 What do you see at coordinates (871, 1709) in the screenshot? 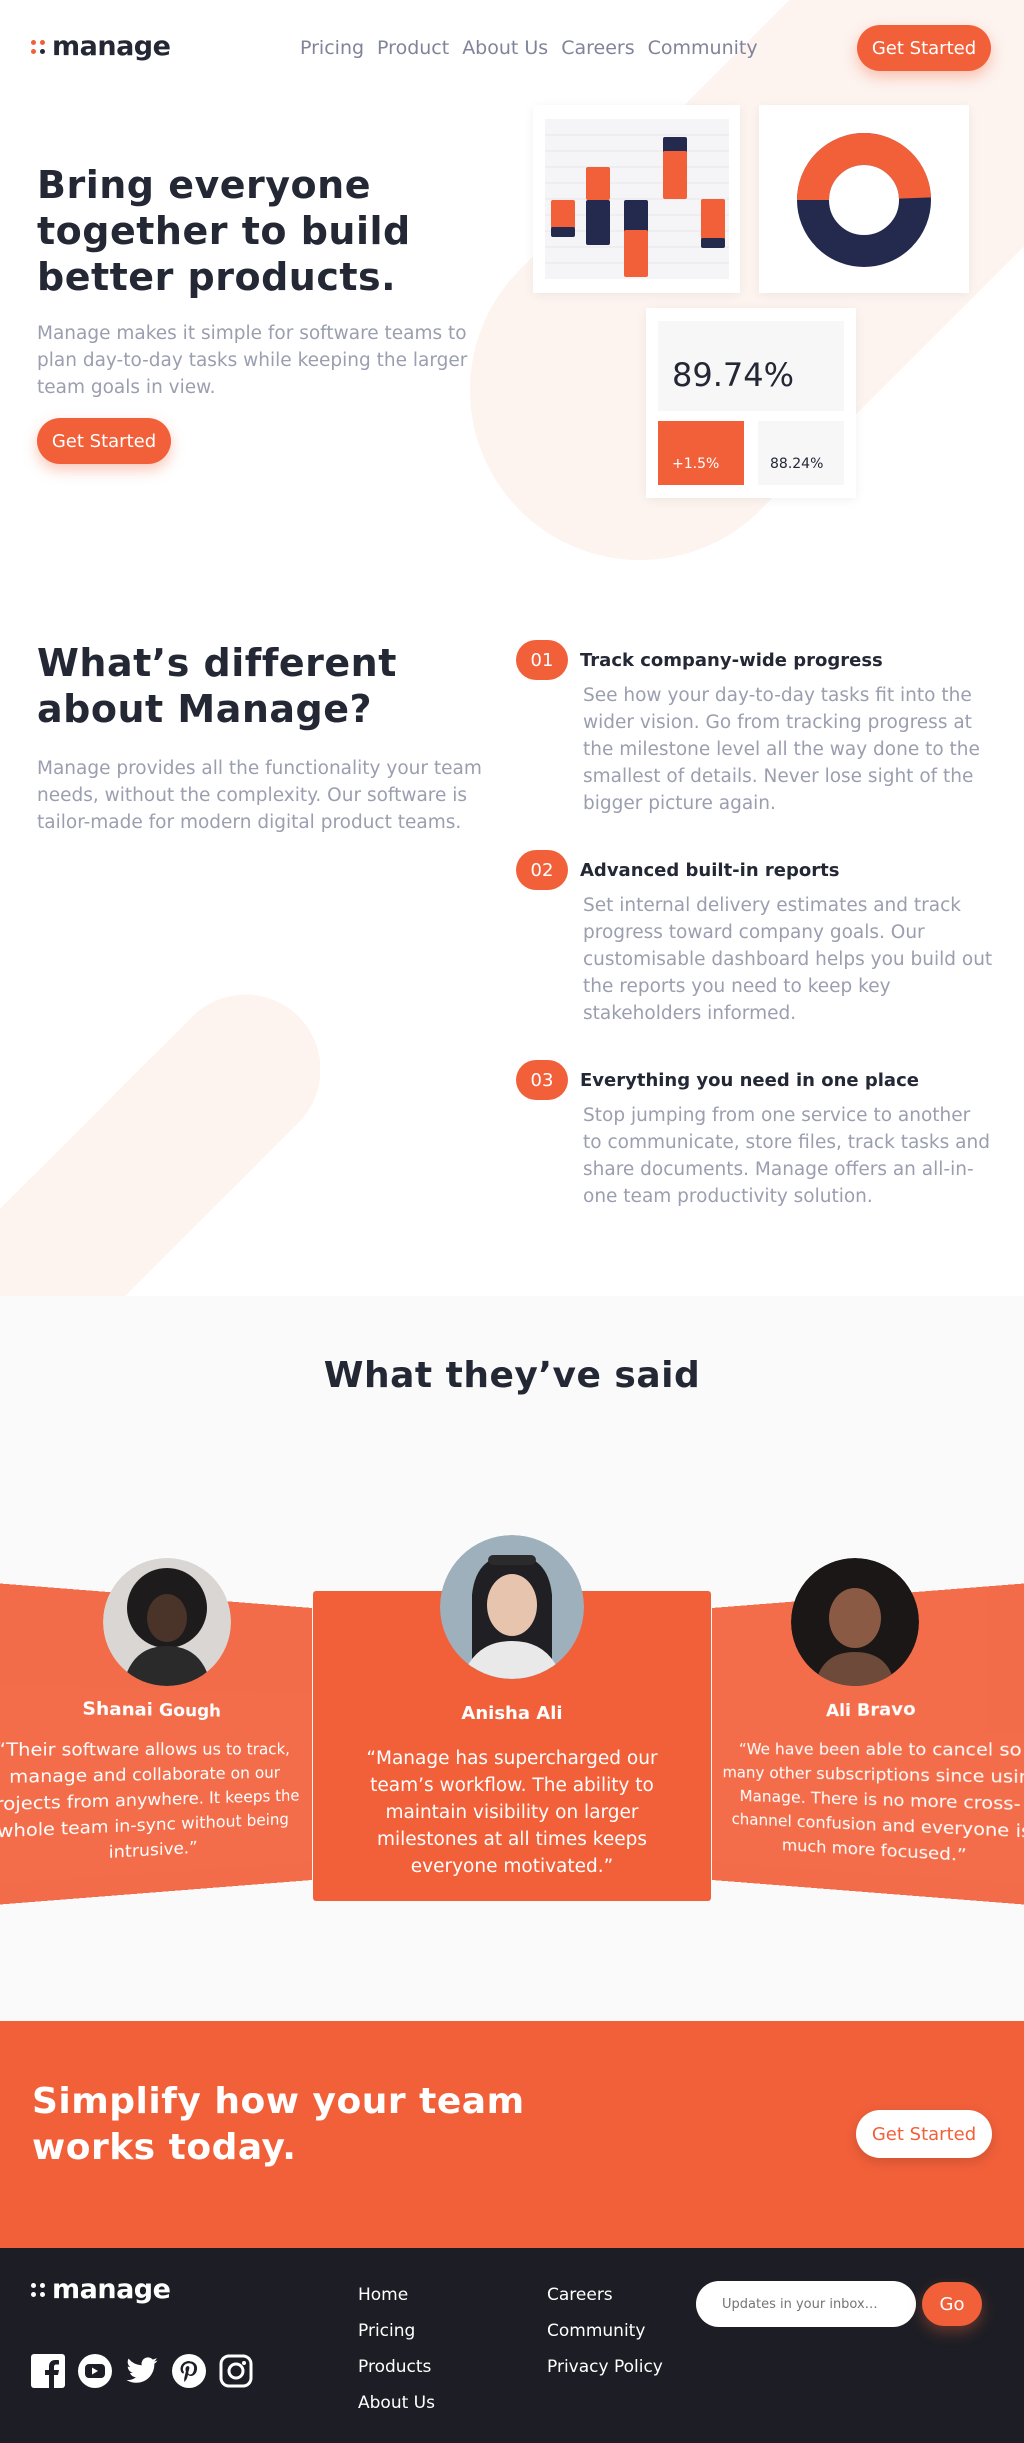
I see `testimonial-name: Ali Bravo` at bounding box center [871, 1709].